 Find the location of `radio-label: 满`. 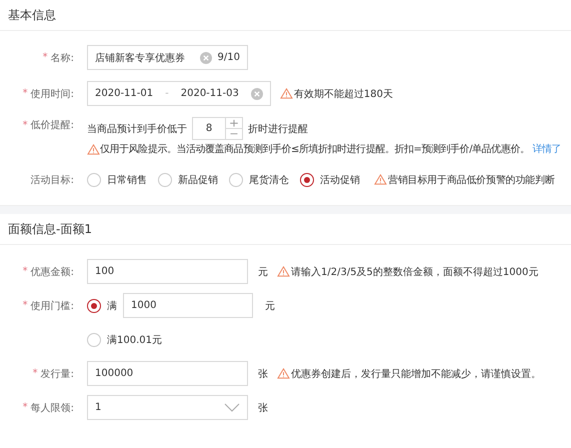

radio-label: 满 is located at coordinates (112, 305).